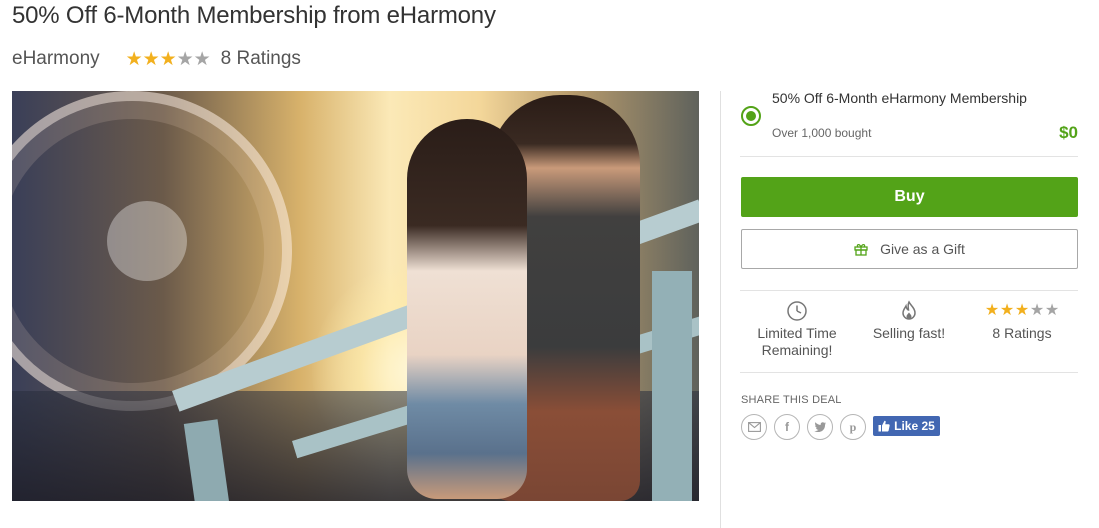 The width and height of the screenshot is (1099, 528). Describe the element at coordinates (797, 311) in the screenshot. I see `clock-icon` at that location.